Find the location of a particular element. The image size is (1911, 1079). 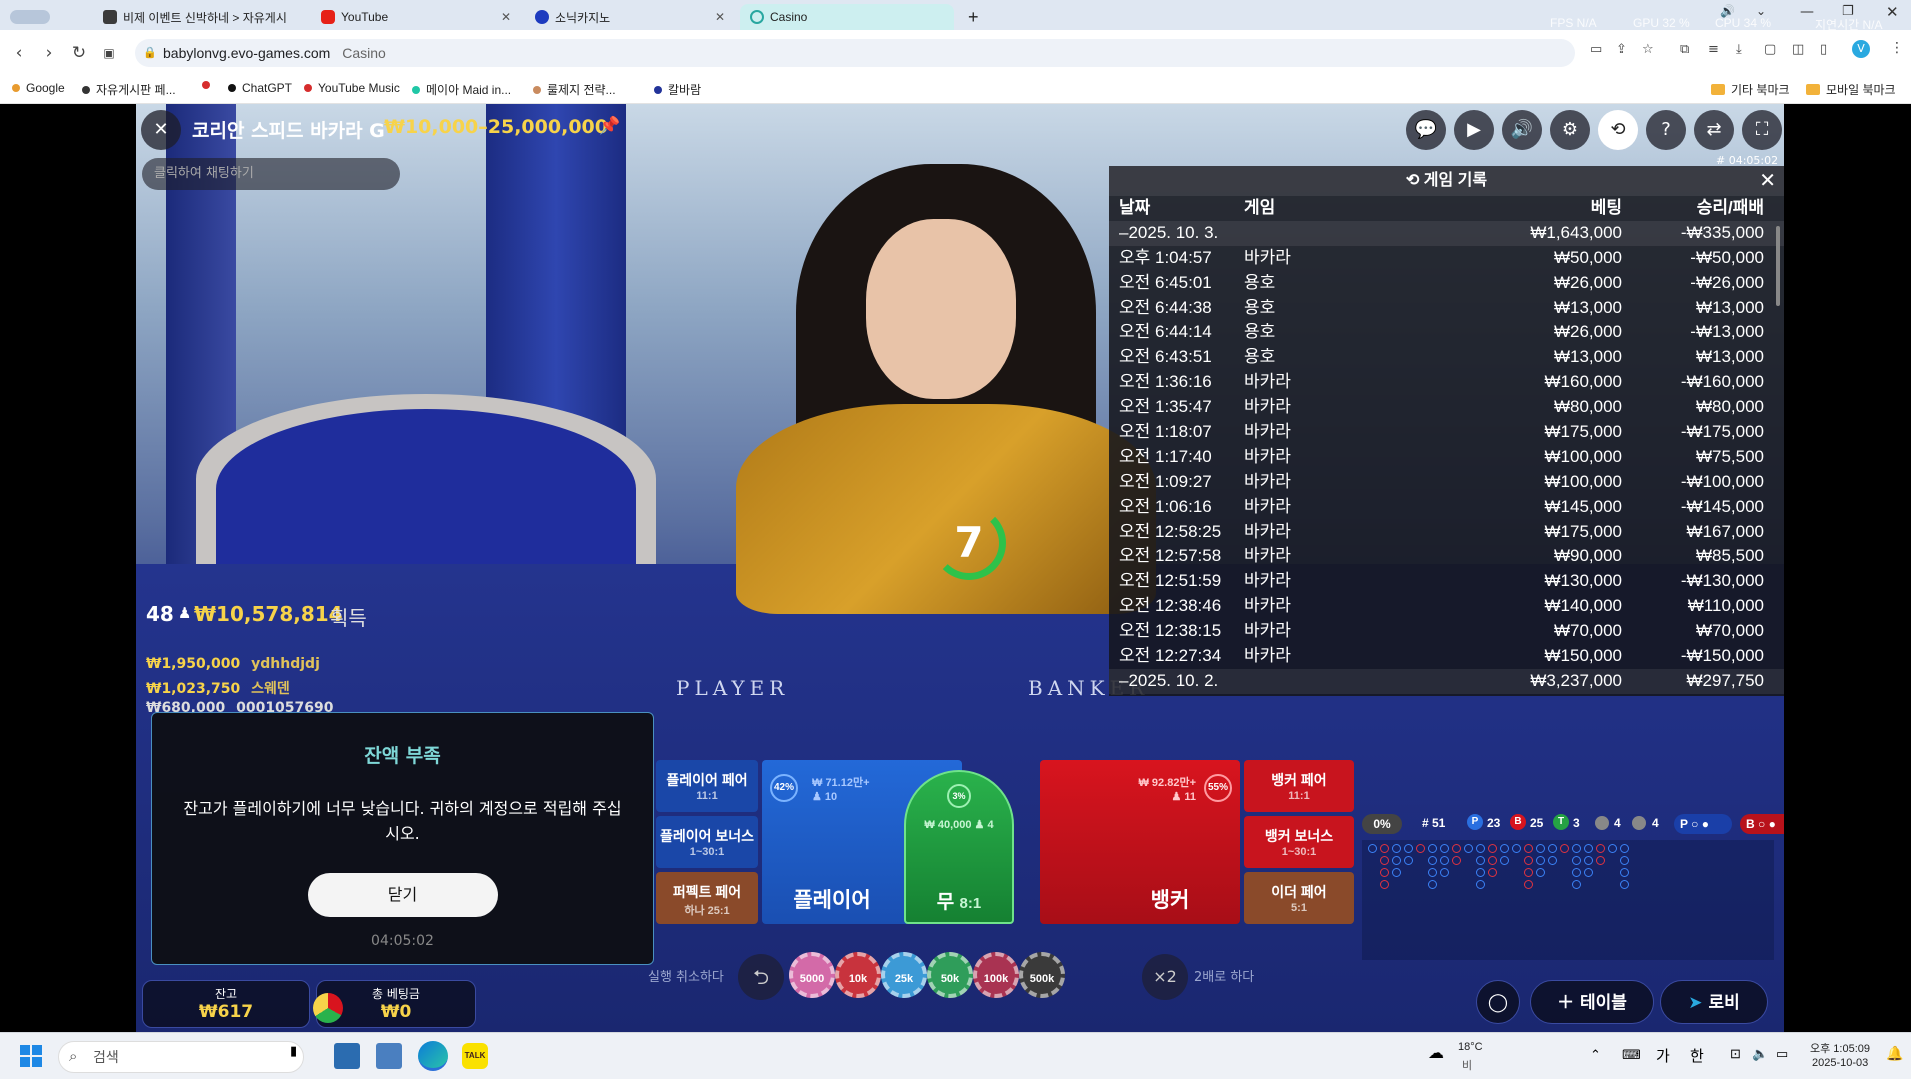

clock-date: 2025-10-03 is located at coordinates (1840, 1063).